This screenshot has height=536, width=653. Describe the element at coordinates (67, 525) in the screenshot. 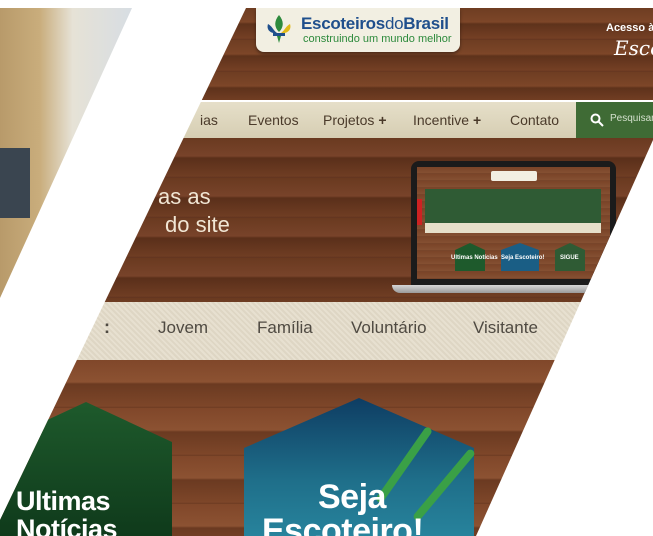

I see `news-card-title-line2: Notícias` at that location.